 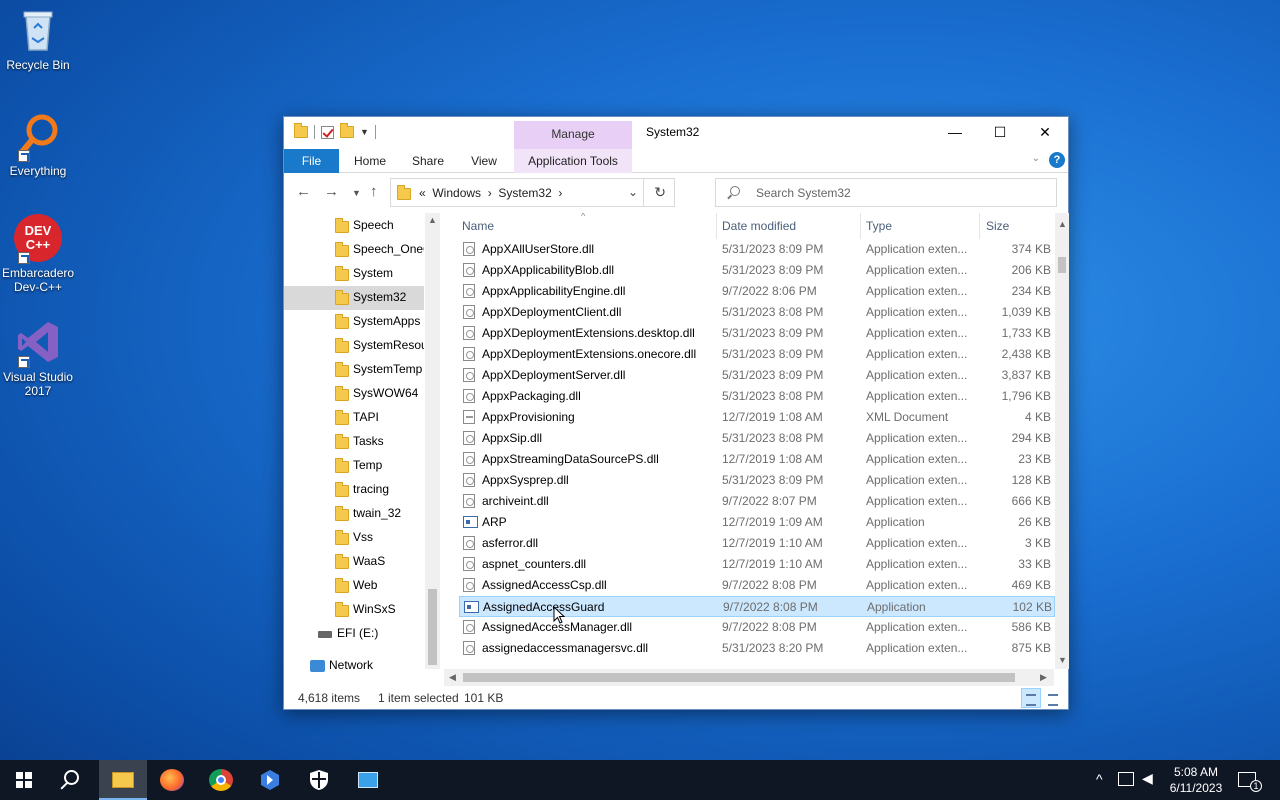 What do you see at coordinates (354, 418) in the screenshot?
I see `nav-item-folder: TAPI` at bounding box center [354, 418].